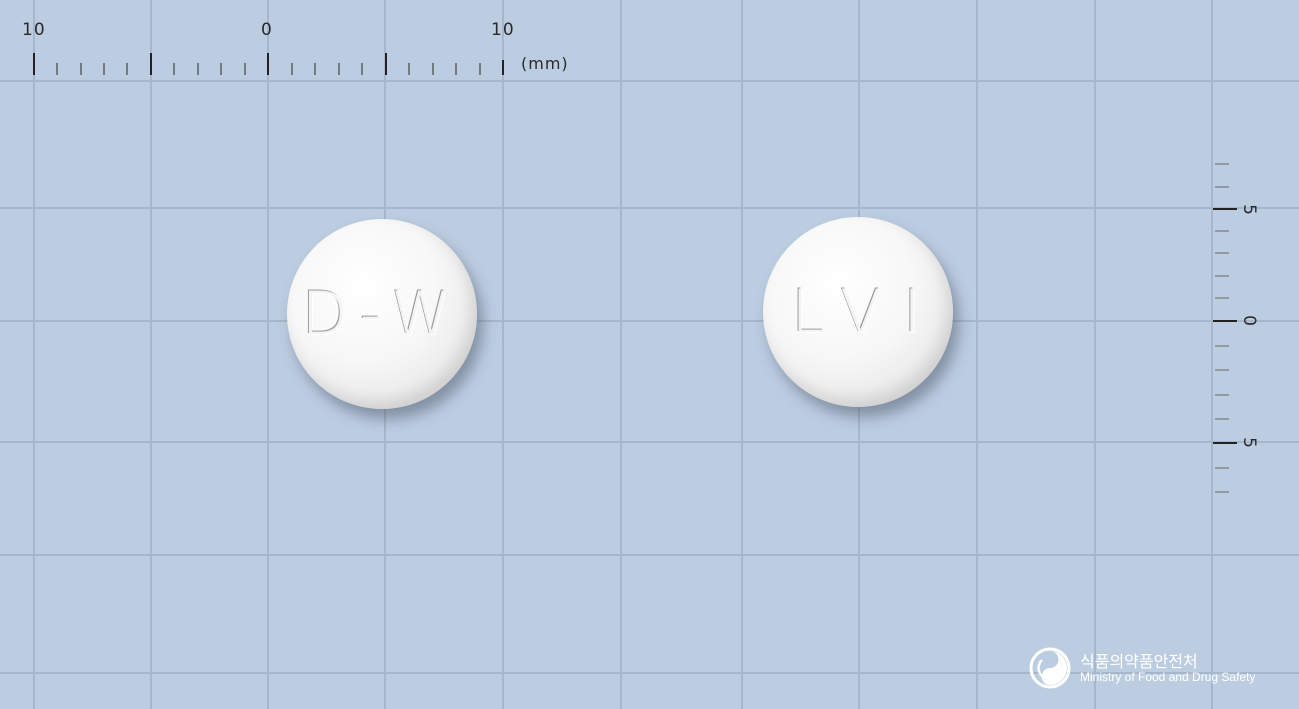 The image size is (1299, 709). What do you see at coordinates (1139, 661) in the screenshot?
I see `logo-korean-name: 식품의약품안전처` at bounding box center [1139, 661].